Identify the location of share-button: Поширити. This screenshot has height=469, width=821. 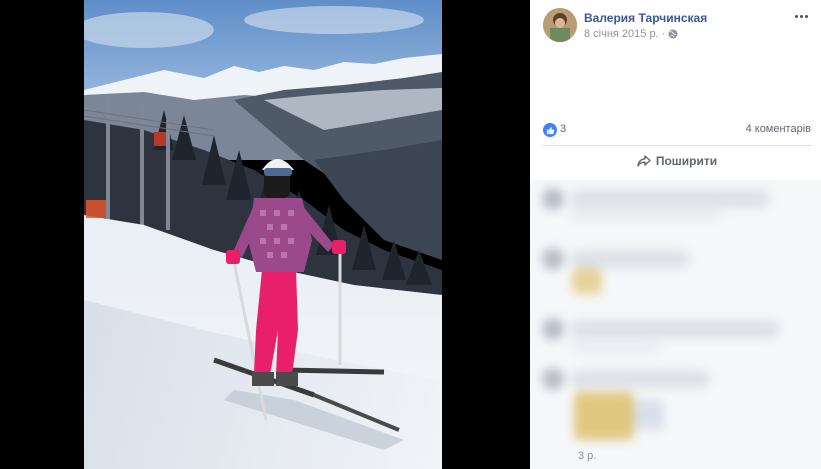
(677, 161).